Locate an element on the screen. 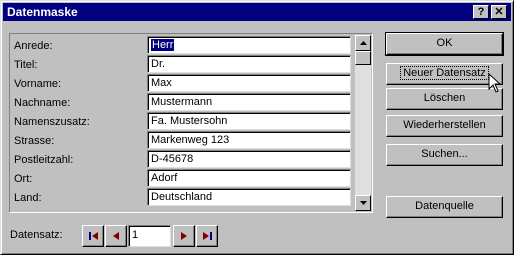 The height and width of the screenshot is (255, 514). vertical-scrollbar is located at coordinates (363, 123).